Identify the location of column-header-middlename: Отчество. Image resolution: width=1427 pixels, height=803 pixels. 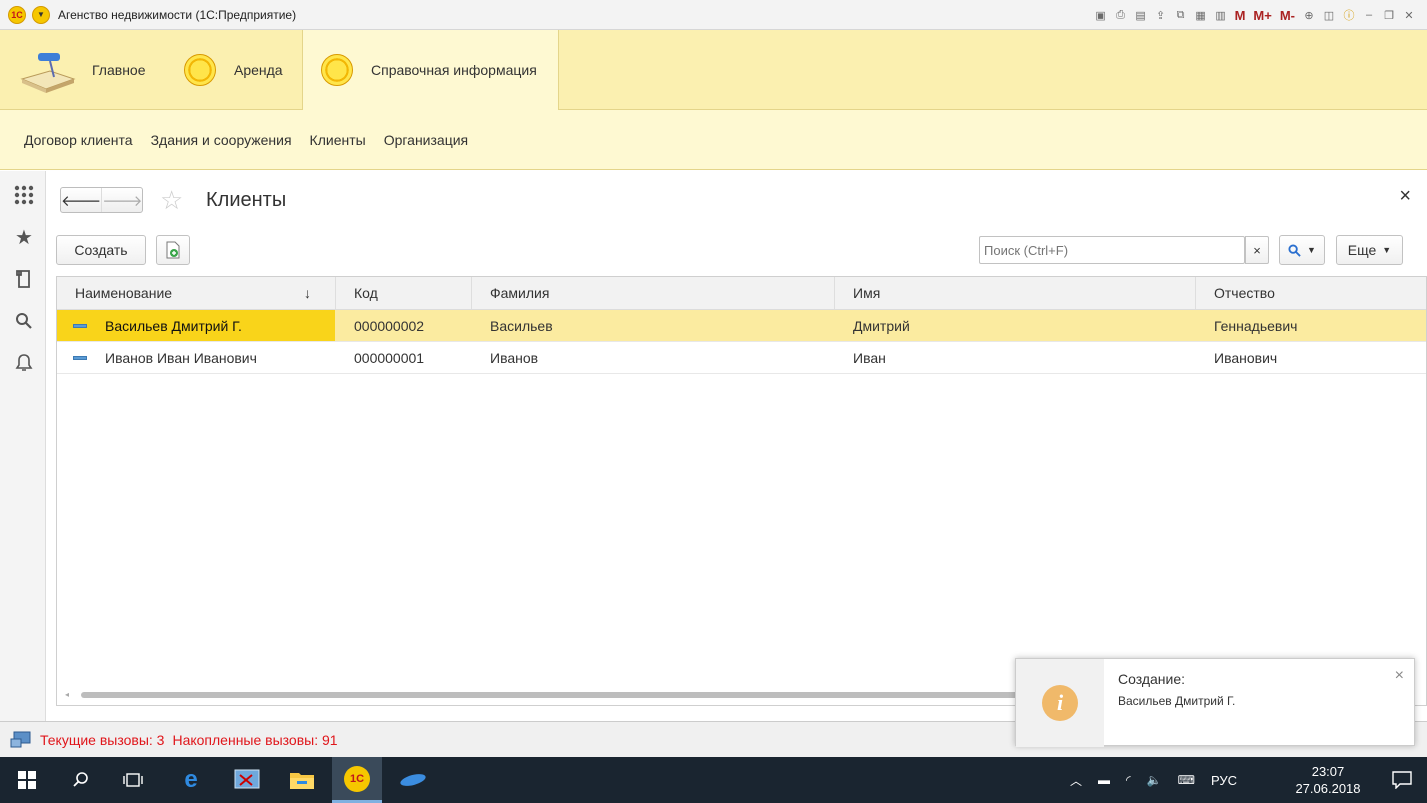
(1311, 293).